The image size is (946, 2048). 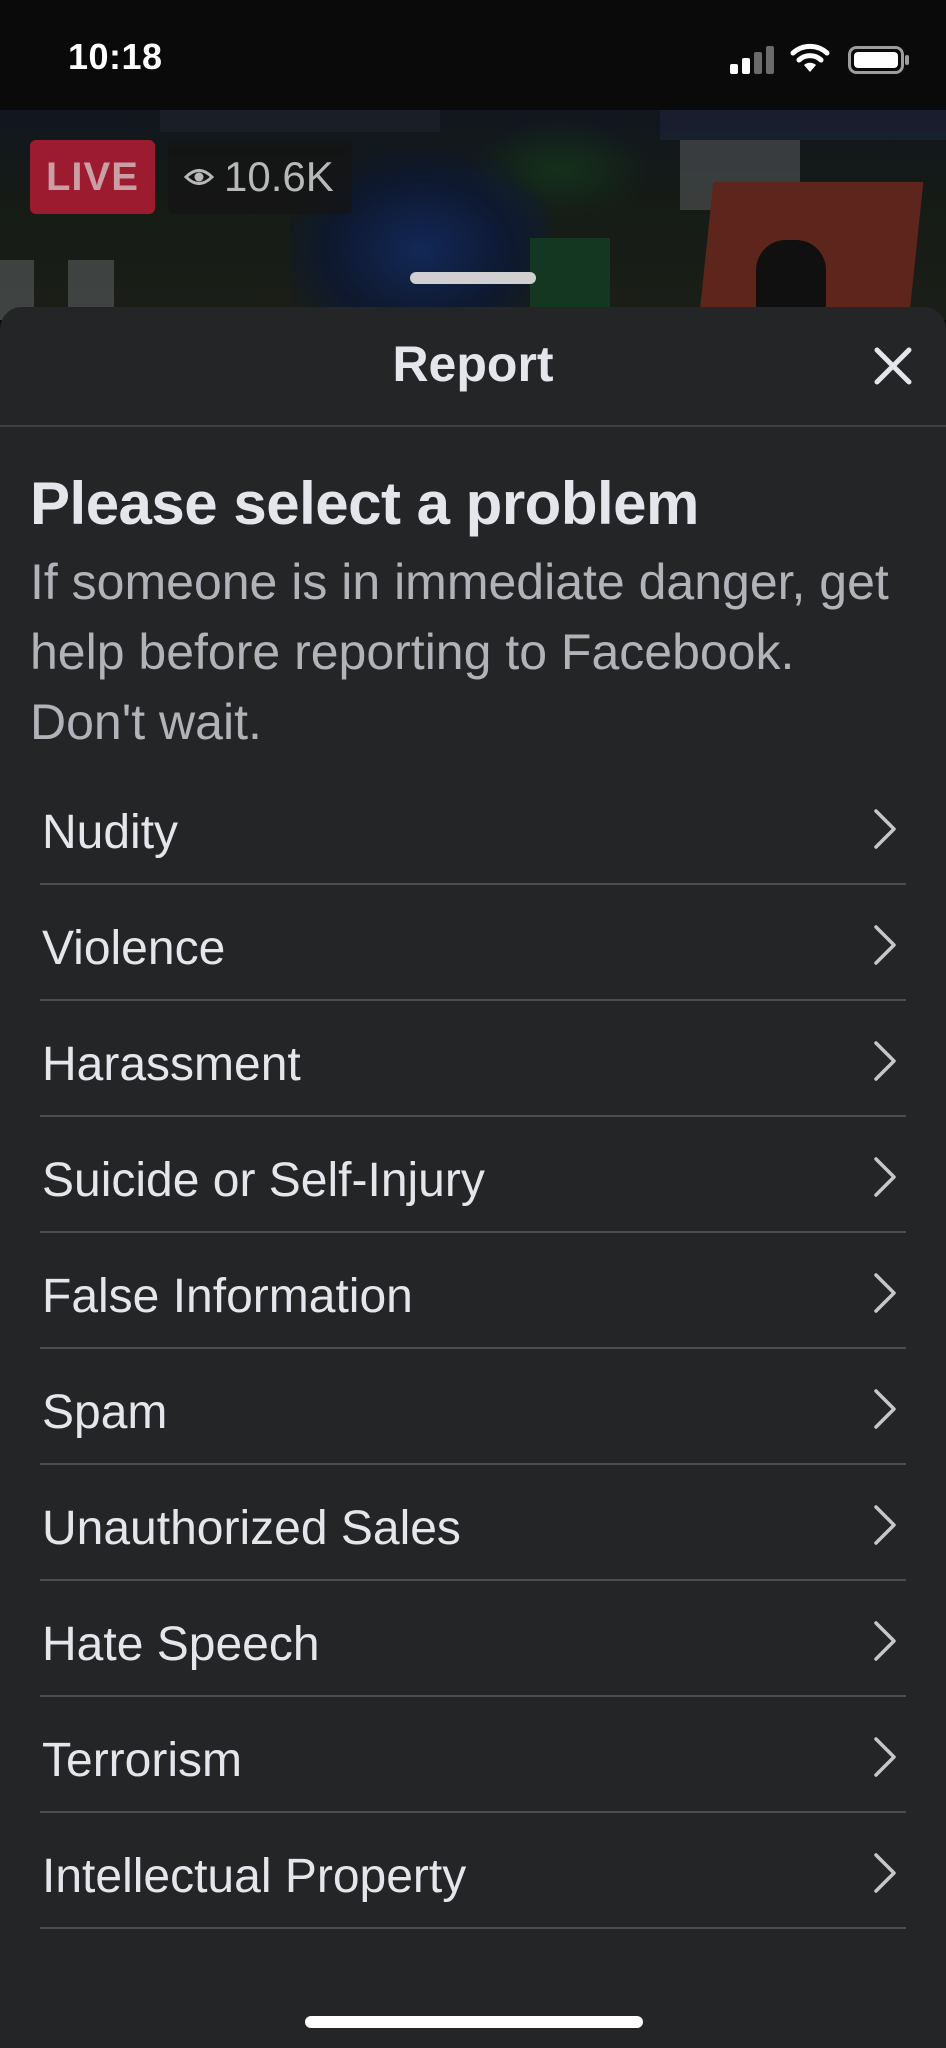 What do you see at coordinates (251, 1528) in the screenshot?
I see `problem-label: Unauthorized Sales` at bounding box center [251, 1528].